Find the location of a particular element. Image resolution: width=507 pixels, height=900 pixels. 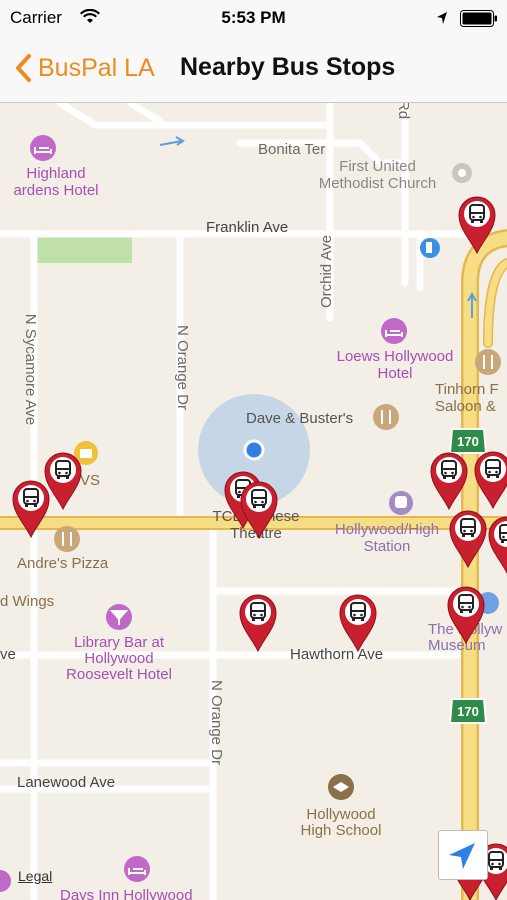

locate-me-button is located at coordinates (463, 855).